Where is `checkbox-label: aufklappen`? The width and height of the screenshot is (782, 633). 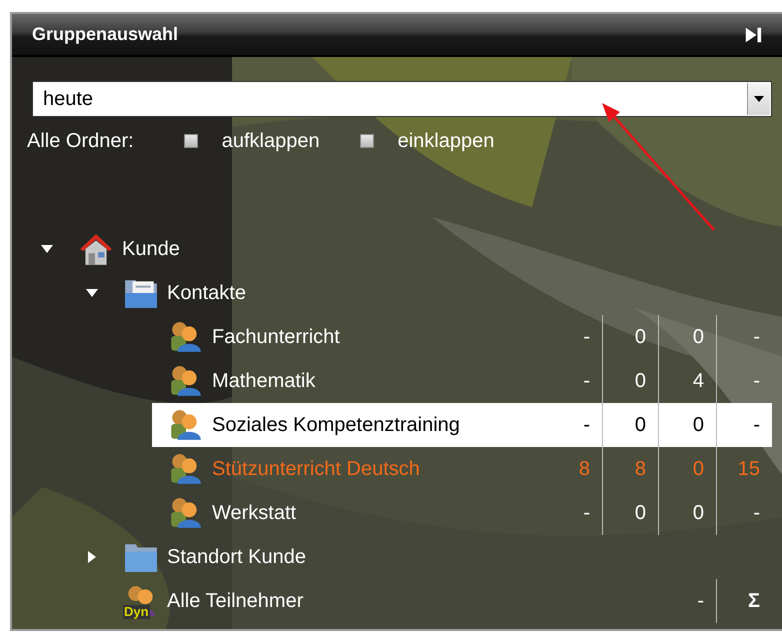 checkbox-label: aufklappen is located at coordinates (271, 141).